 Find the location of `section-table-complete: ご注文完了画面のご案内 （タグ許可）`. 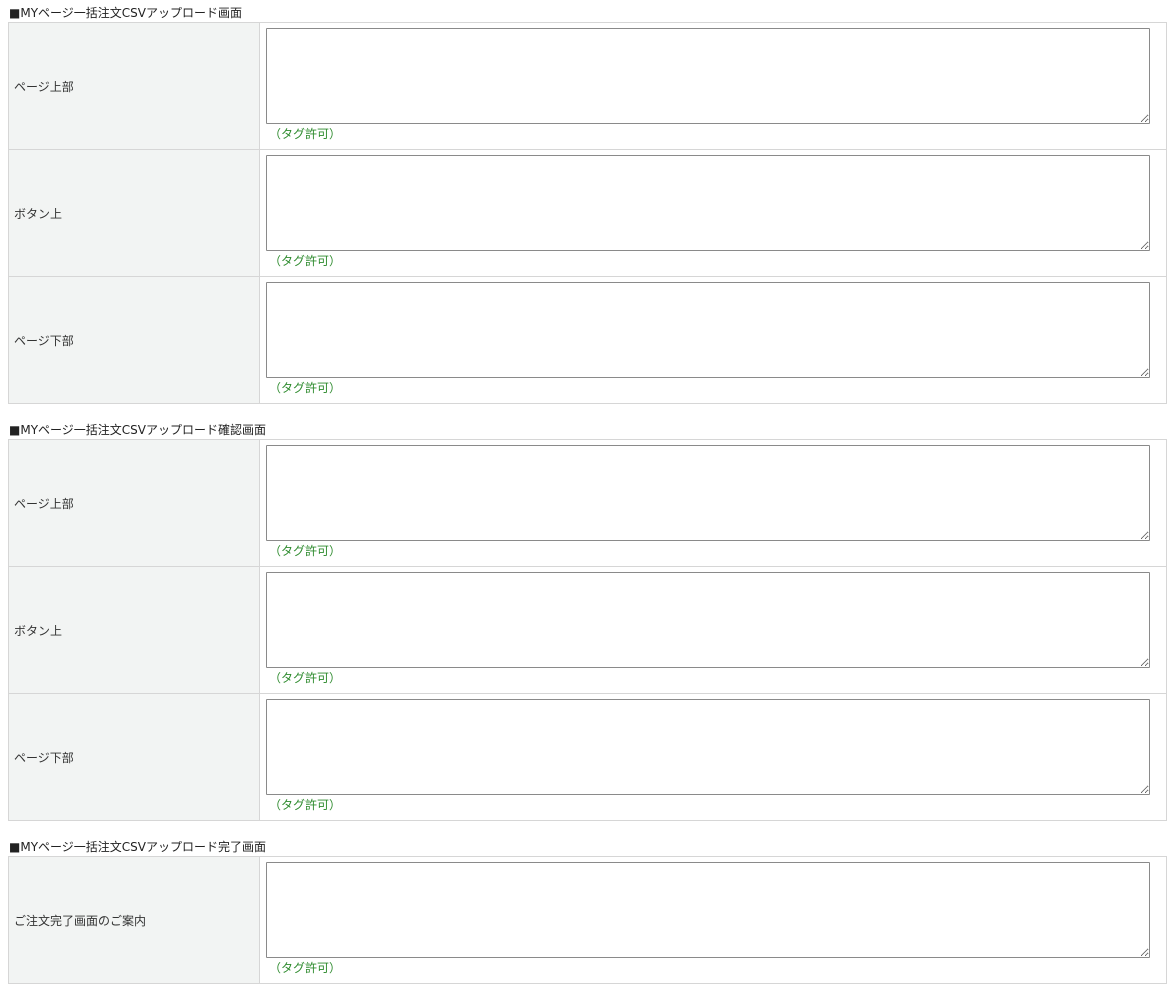

section-table-complete: ご注文完了画面のご案内 （タグ許可） is located at coordinates (587, 920).